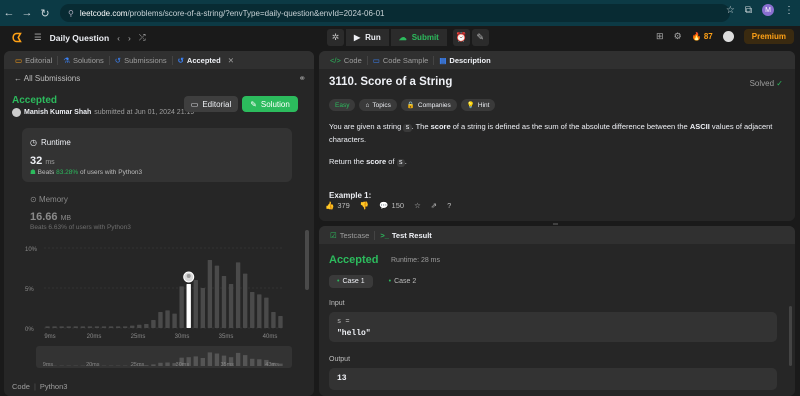  What do you see at coordinates (66, 60) in the screenshot?
I see `flask-icon: ⚗` at bounding box center [66, 60].